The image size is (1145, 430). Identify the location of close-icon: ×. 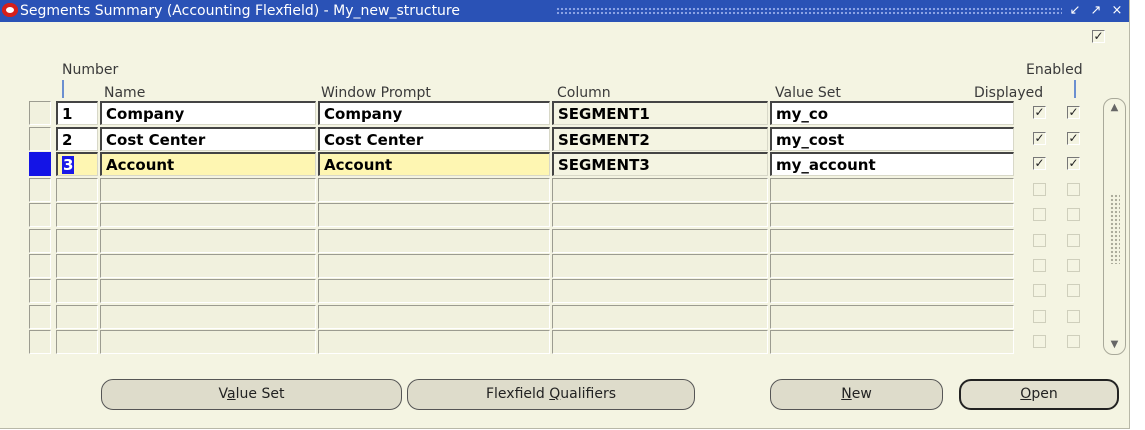
(1117, 11).